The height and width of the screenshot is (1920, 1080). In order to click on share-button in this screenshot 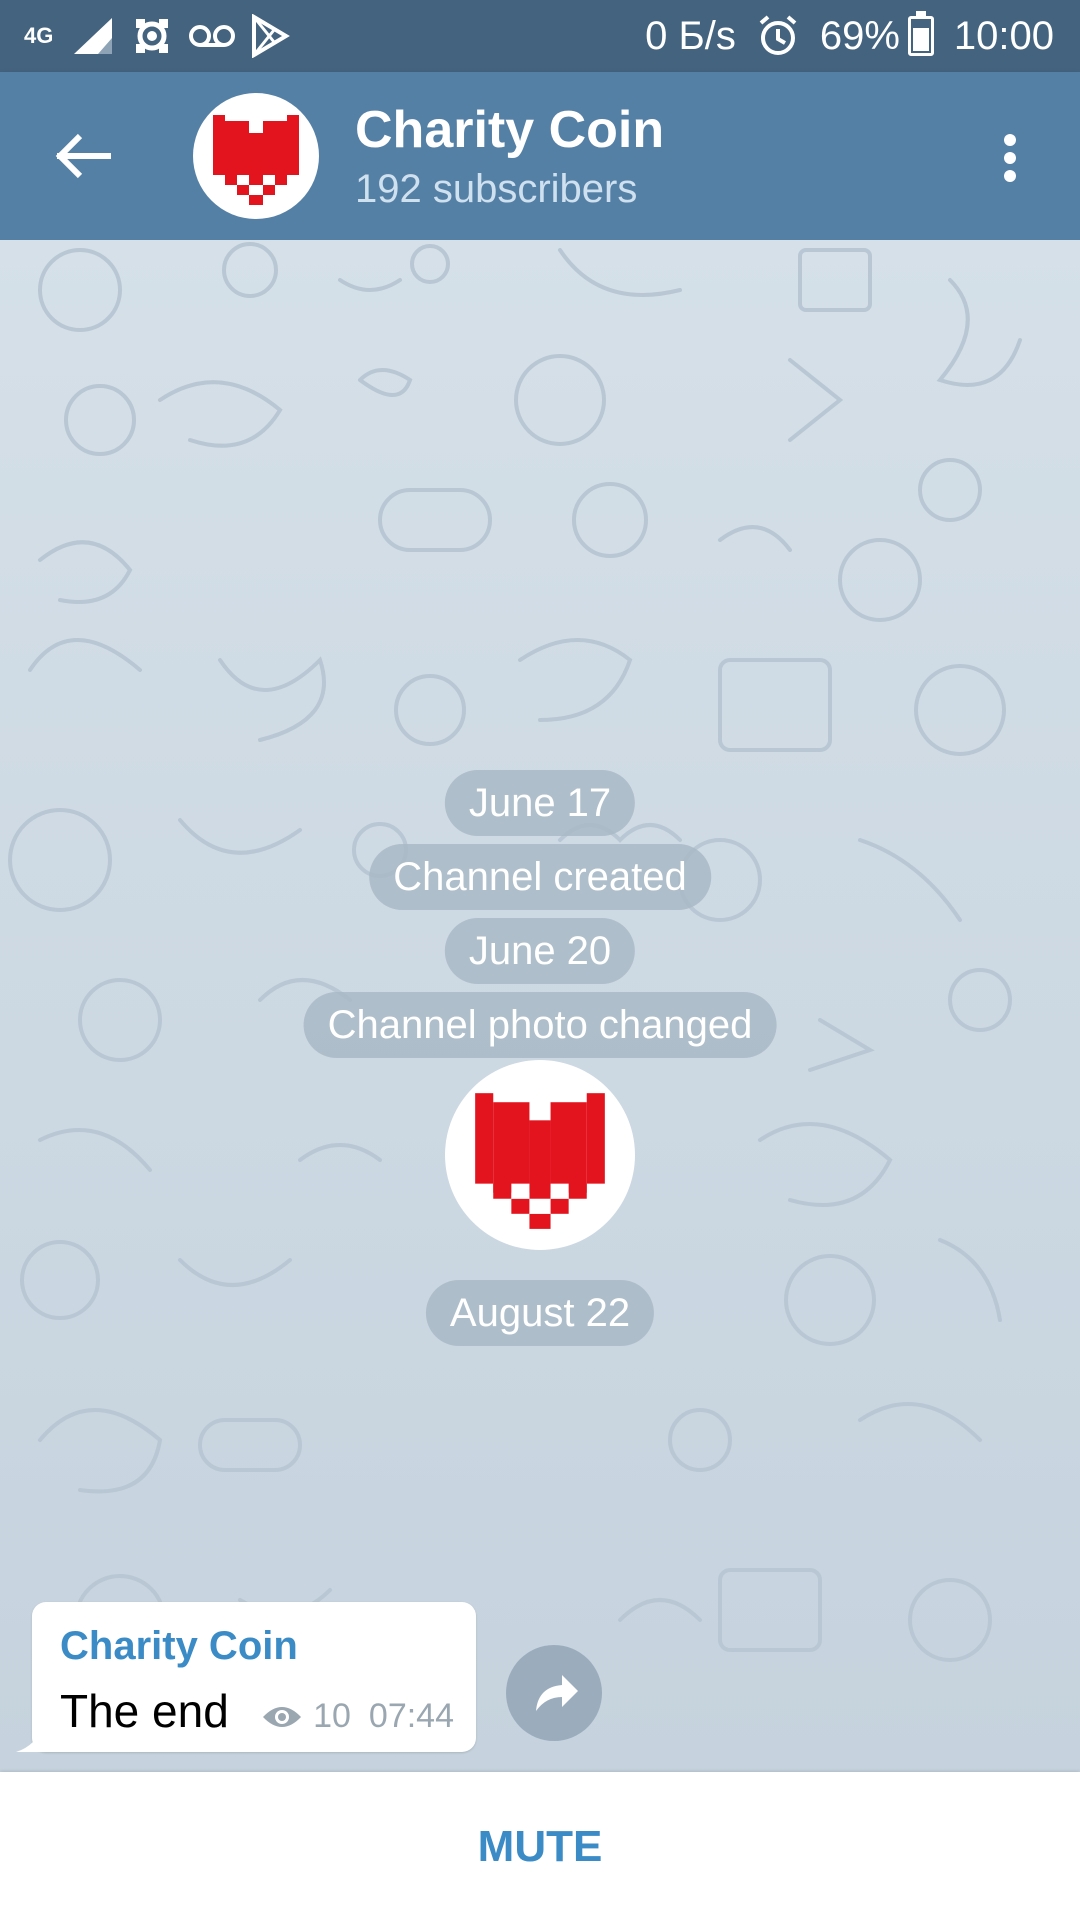, I will do `click(554, 1693)`.